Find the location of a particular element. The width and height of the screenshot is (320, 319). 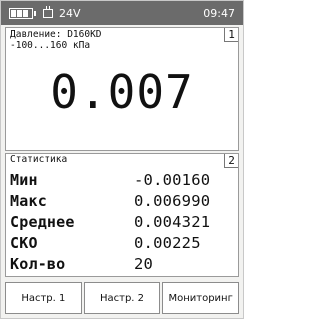

stat-label: Макс is located at coordinates (28, 201).